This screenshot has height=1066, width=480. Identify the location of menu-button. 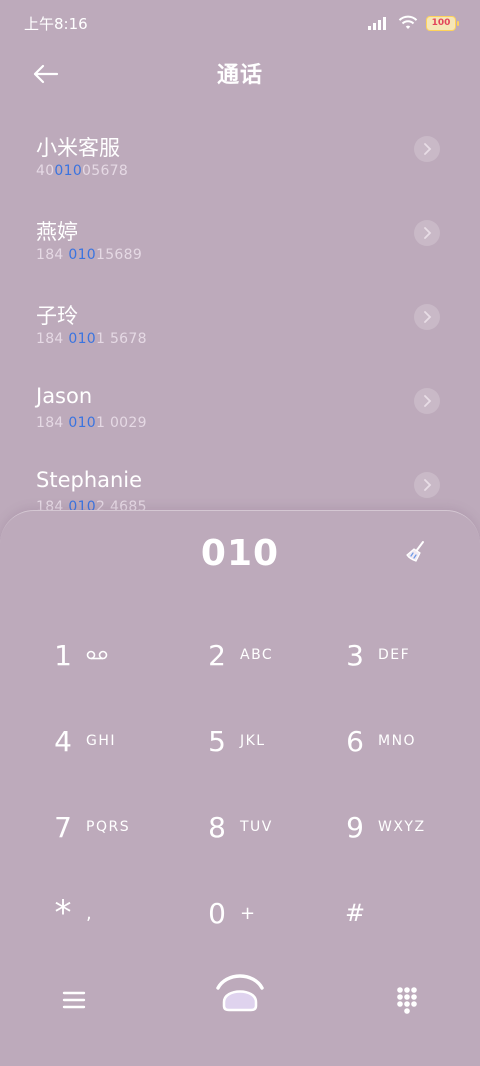
(74, 1000).